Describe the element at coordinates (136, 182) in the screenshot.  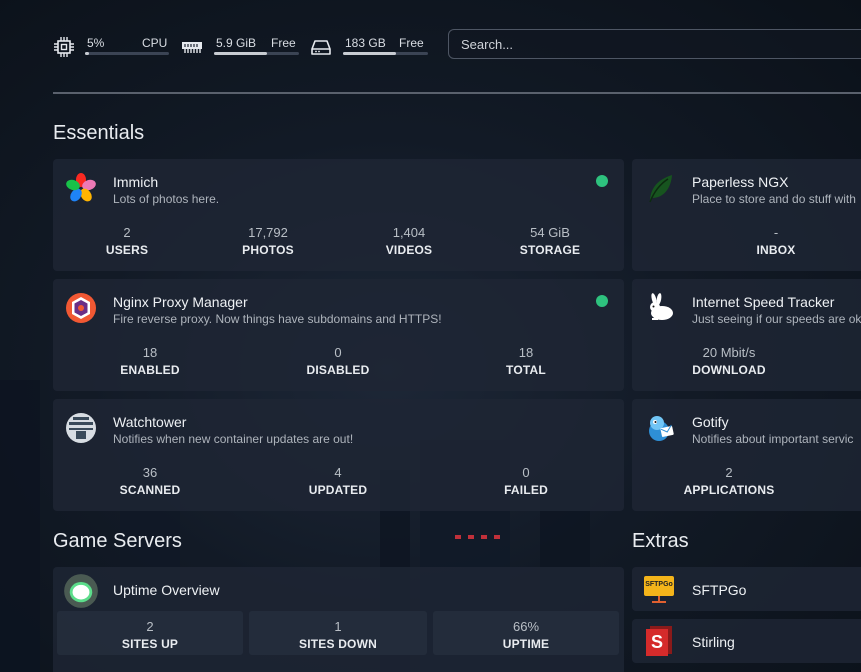
I see `card-title: Immich` at that location.